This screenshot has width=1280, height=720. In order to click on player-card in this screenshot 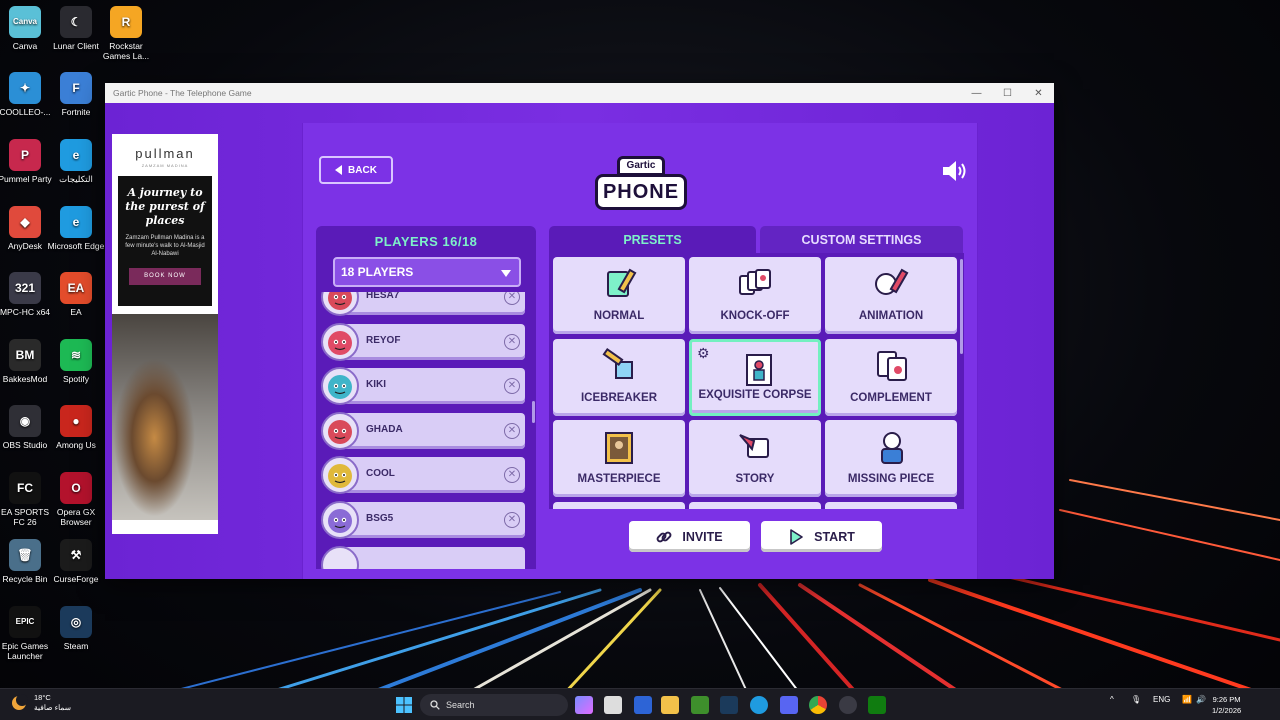, I will do `click(430, 386)`.